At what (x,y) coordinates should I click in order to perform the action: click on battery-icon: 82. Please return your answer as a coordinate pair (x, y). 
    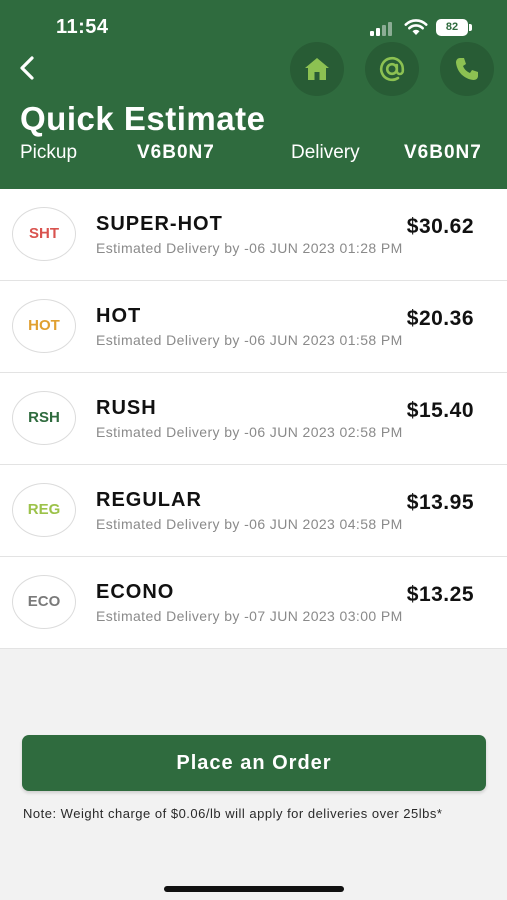
    Looking at the image, I should click on (452, 27).